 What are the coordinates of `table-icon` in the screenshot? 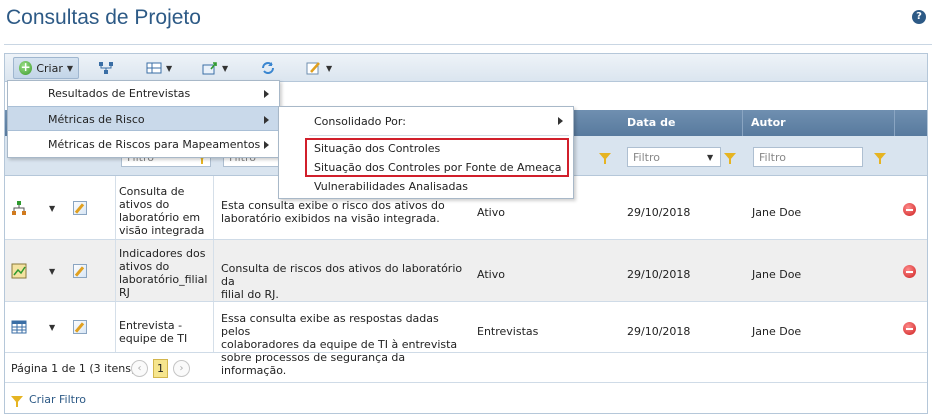 It's located at (19, 327).